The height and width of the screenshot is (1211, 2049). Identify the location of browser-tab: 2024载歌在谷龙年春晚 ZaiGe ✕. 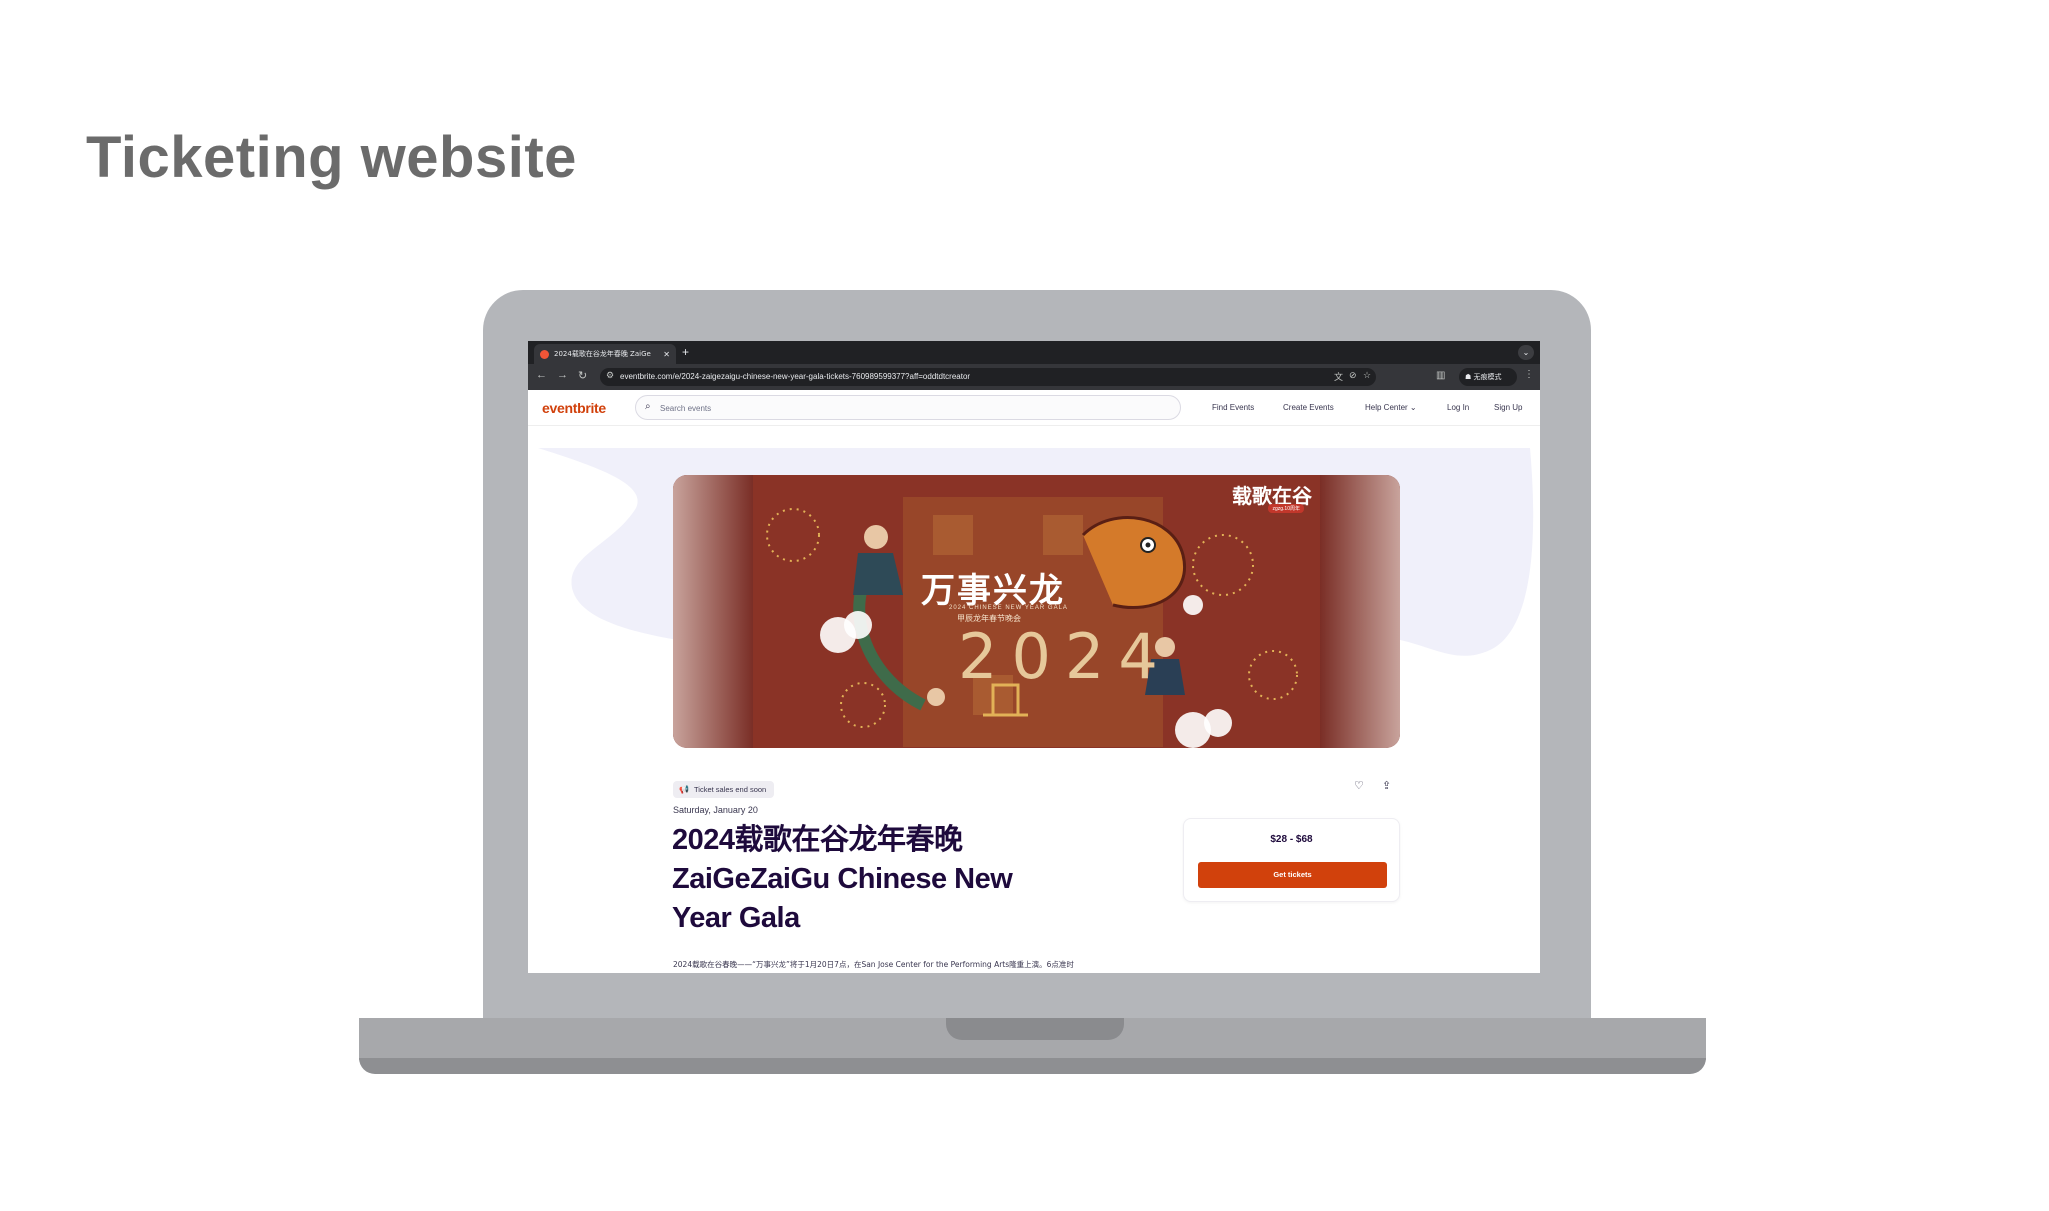
(605, 354).